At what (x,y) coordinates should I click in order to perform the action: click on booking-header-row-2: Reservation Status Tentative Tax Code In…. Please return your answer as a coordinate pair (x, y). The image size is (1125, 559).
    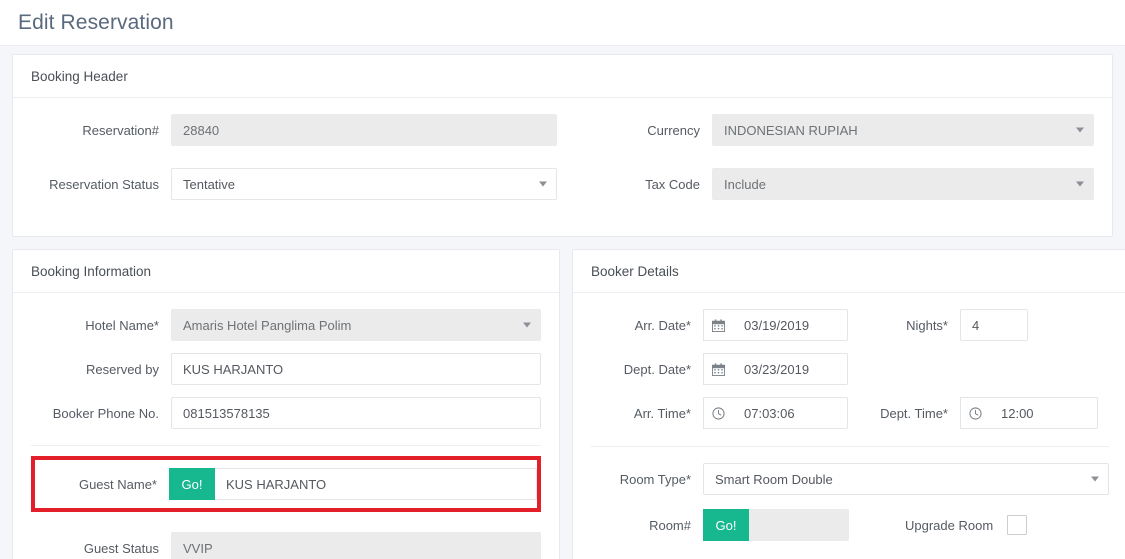
    Looking at the image, I should click on (562, 184).